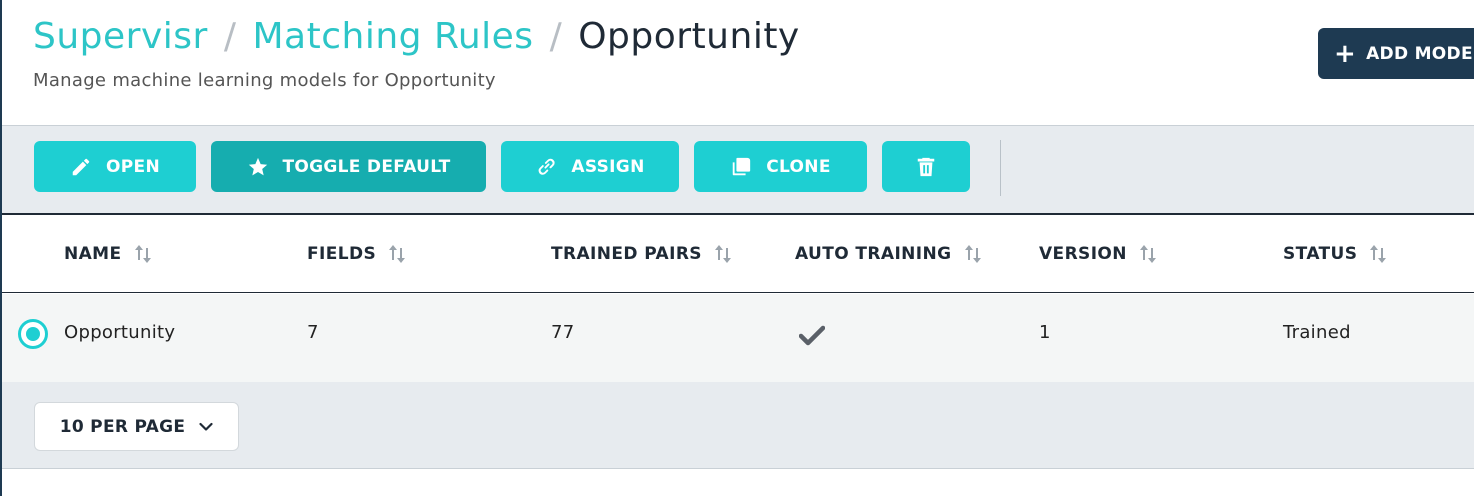  I want to click on cell-fields: 7, so click(313, 332).